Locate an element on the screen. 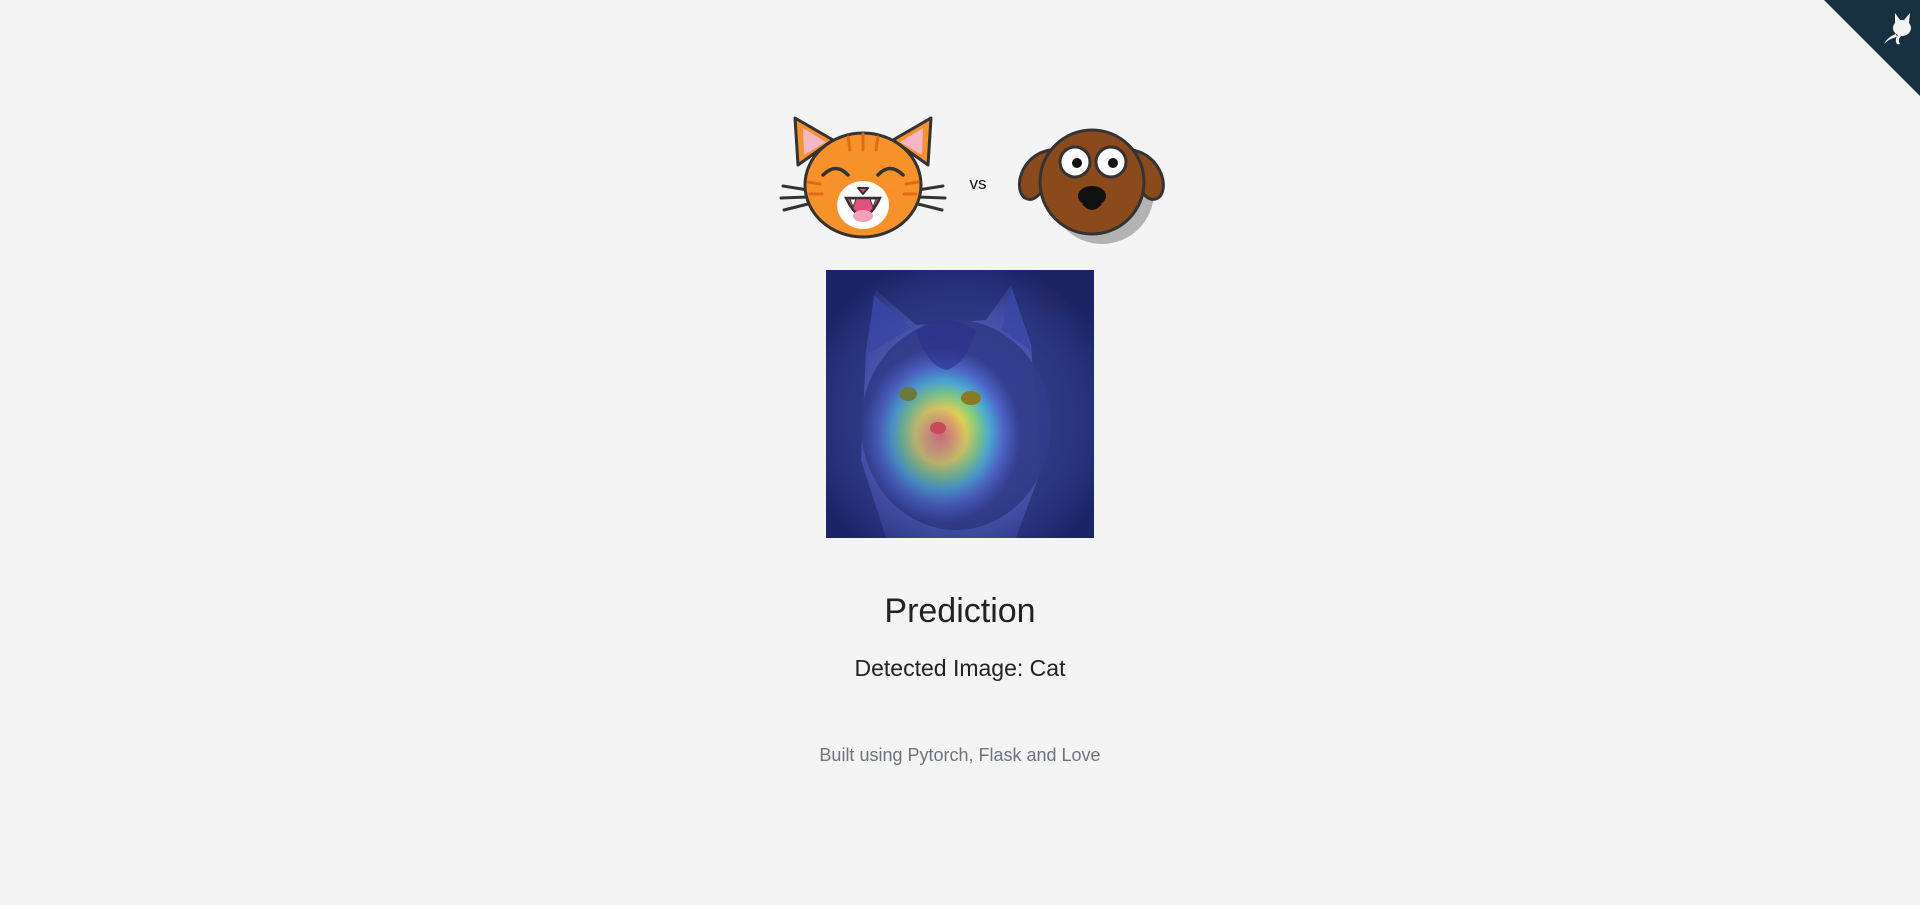 This screenshot has height=905, width=1920. github-corner-link is located at coordinates (1872, 48).